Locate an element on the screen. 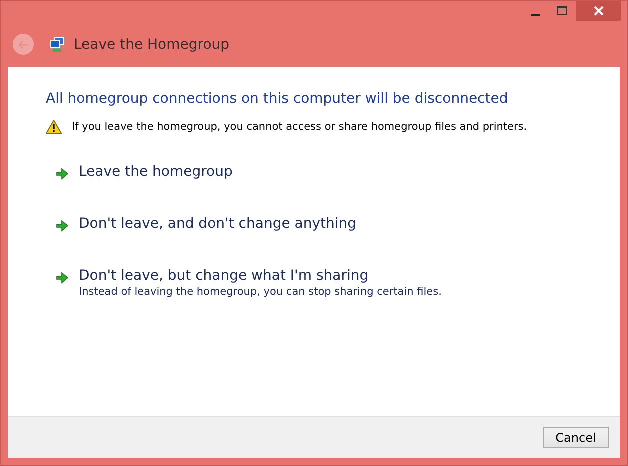 Image resolution: width=628 pixels, height=466 pixels. option-link: Leave the homegroup is located at coordinates (156, 172).